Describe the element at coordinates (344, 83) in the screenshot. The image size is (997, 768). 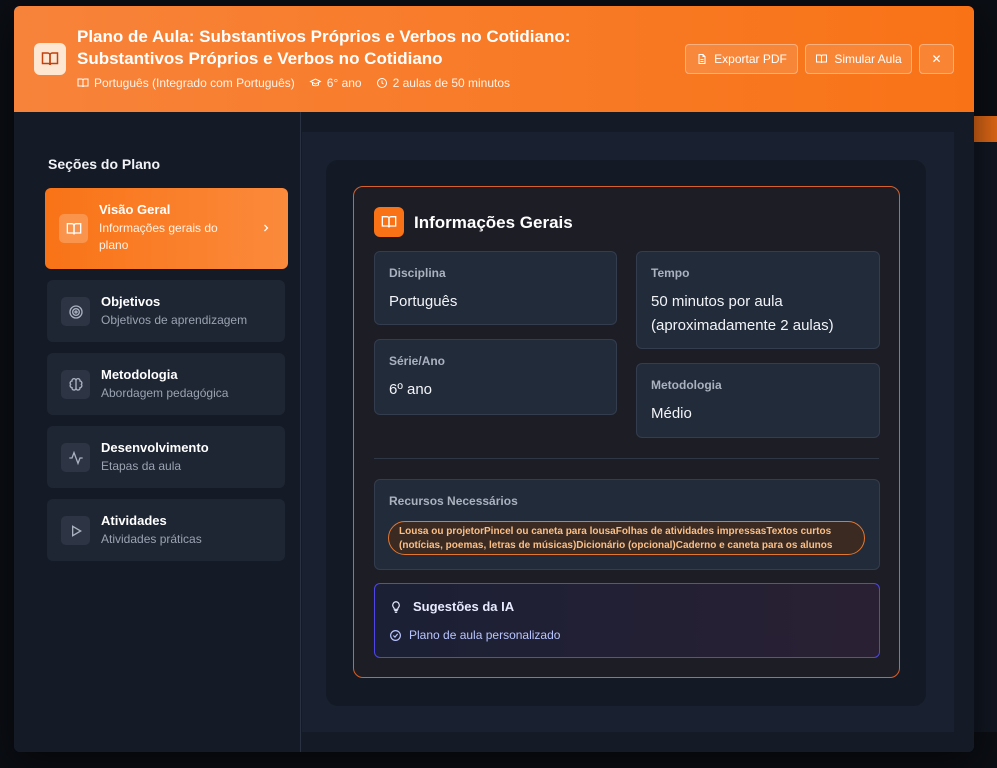
I see `meta-grade-text: 6° ano` at that location.